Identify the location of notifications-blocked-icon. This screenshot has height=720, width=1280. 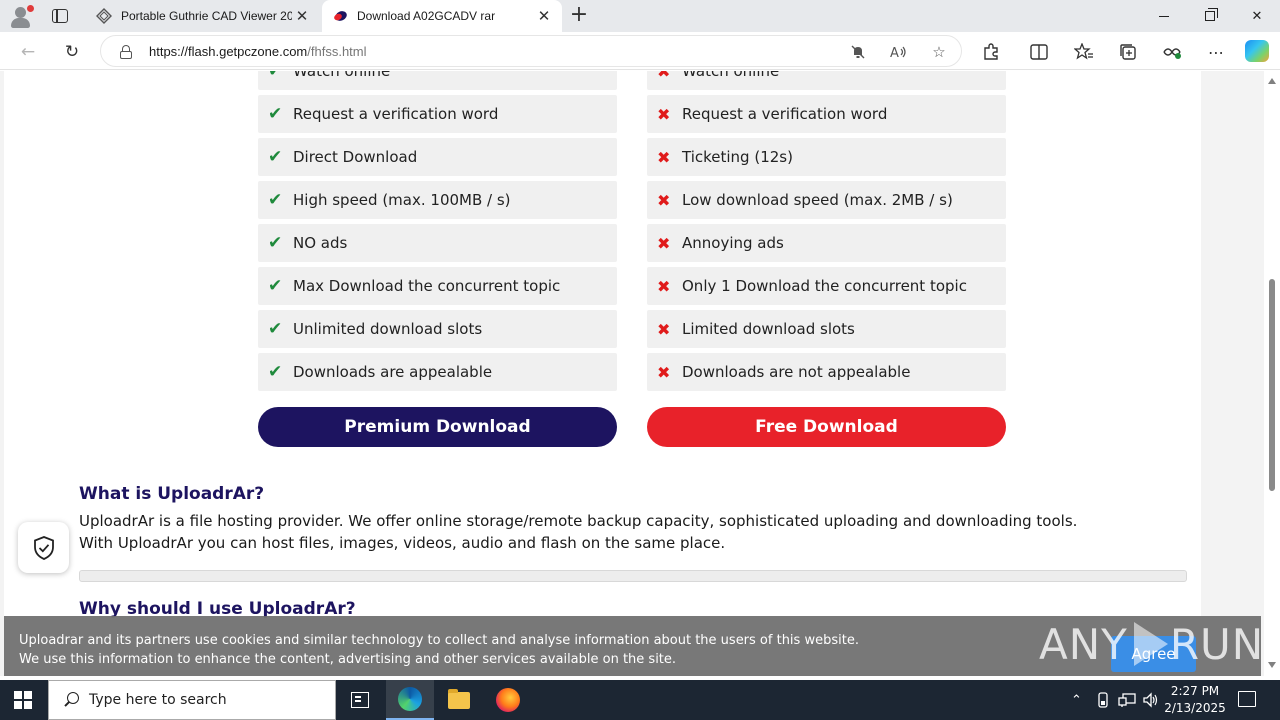
(858, 52).